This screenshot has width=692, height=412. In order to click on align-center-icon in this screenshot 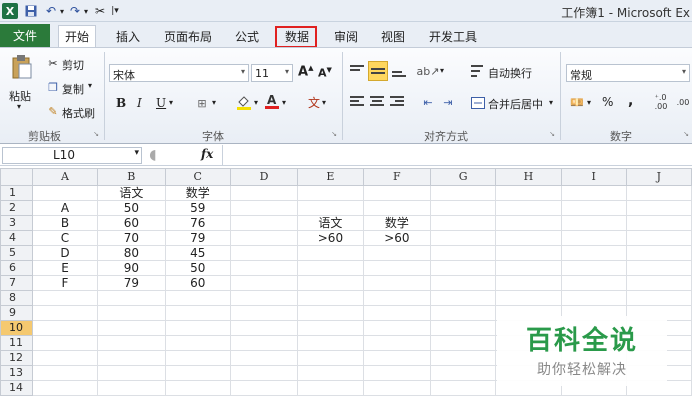, I will do `click(377, 102)`.